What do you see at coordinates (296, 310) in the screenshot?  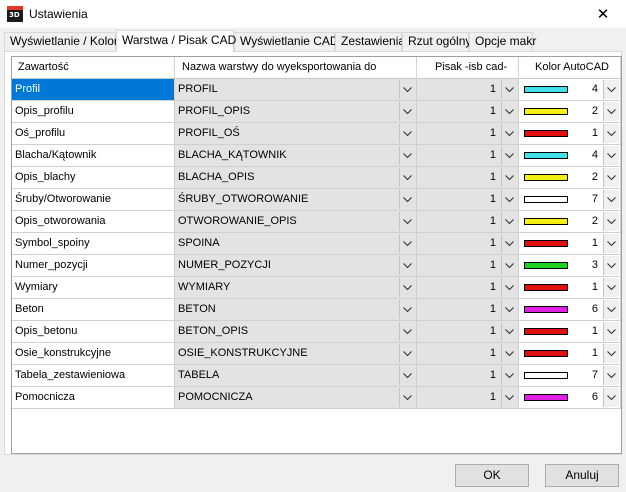 I see `layer-name-combo: BETON` at bounding box center [296, 310].